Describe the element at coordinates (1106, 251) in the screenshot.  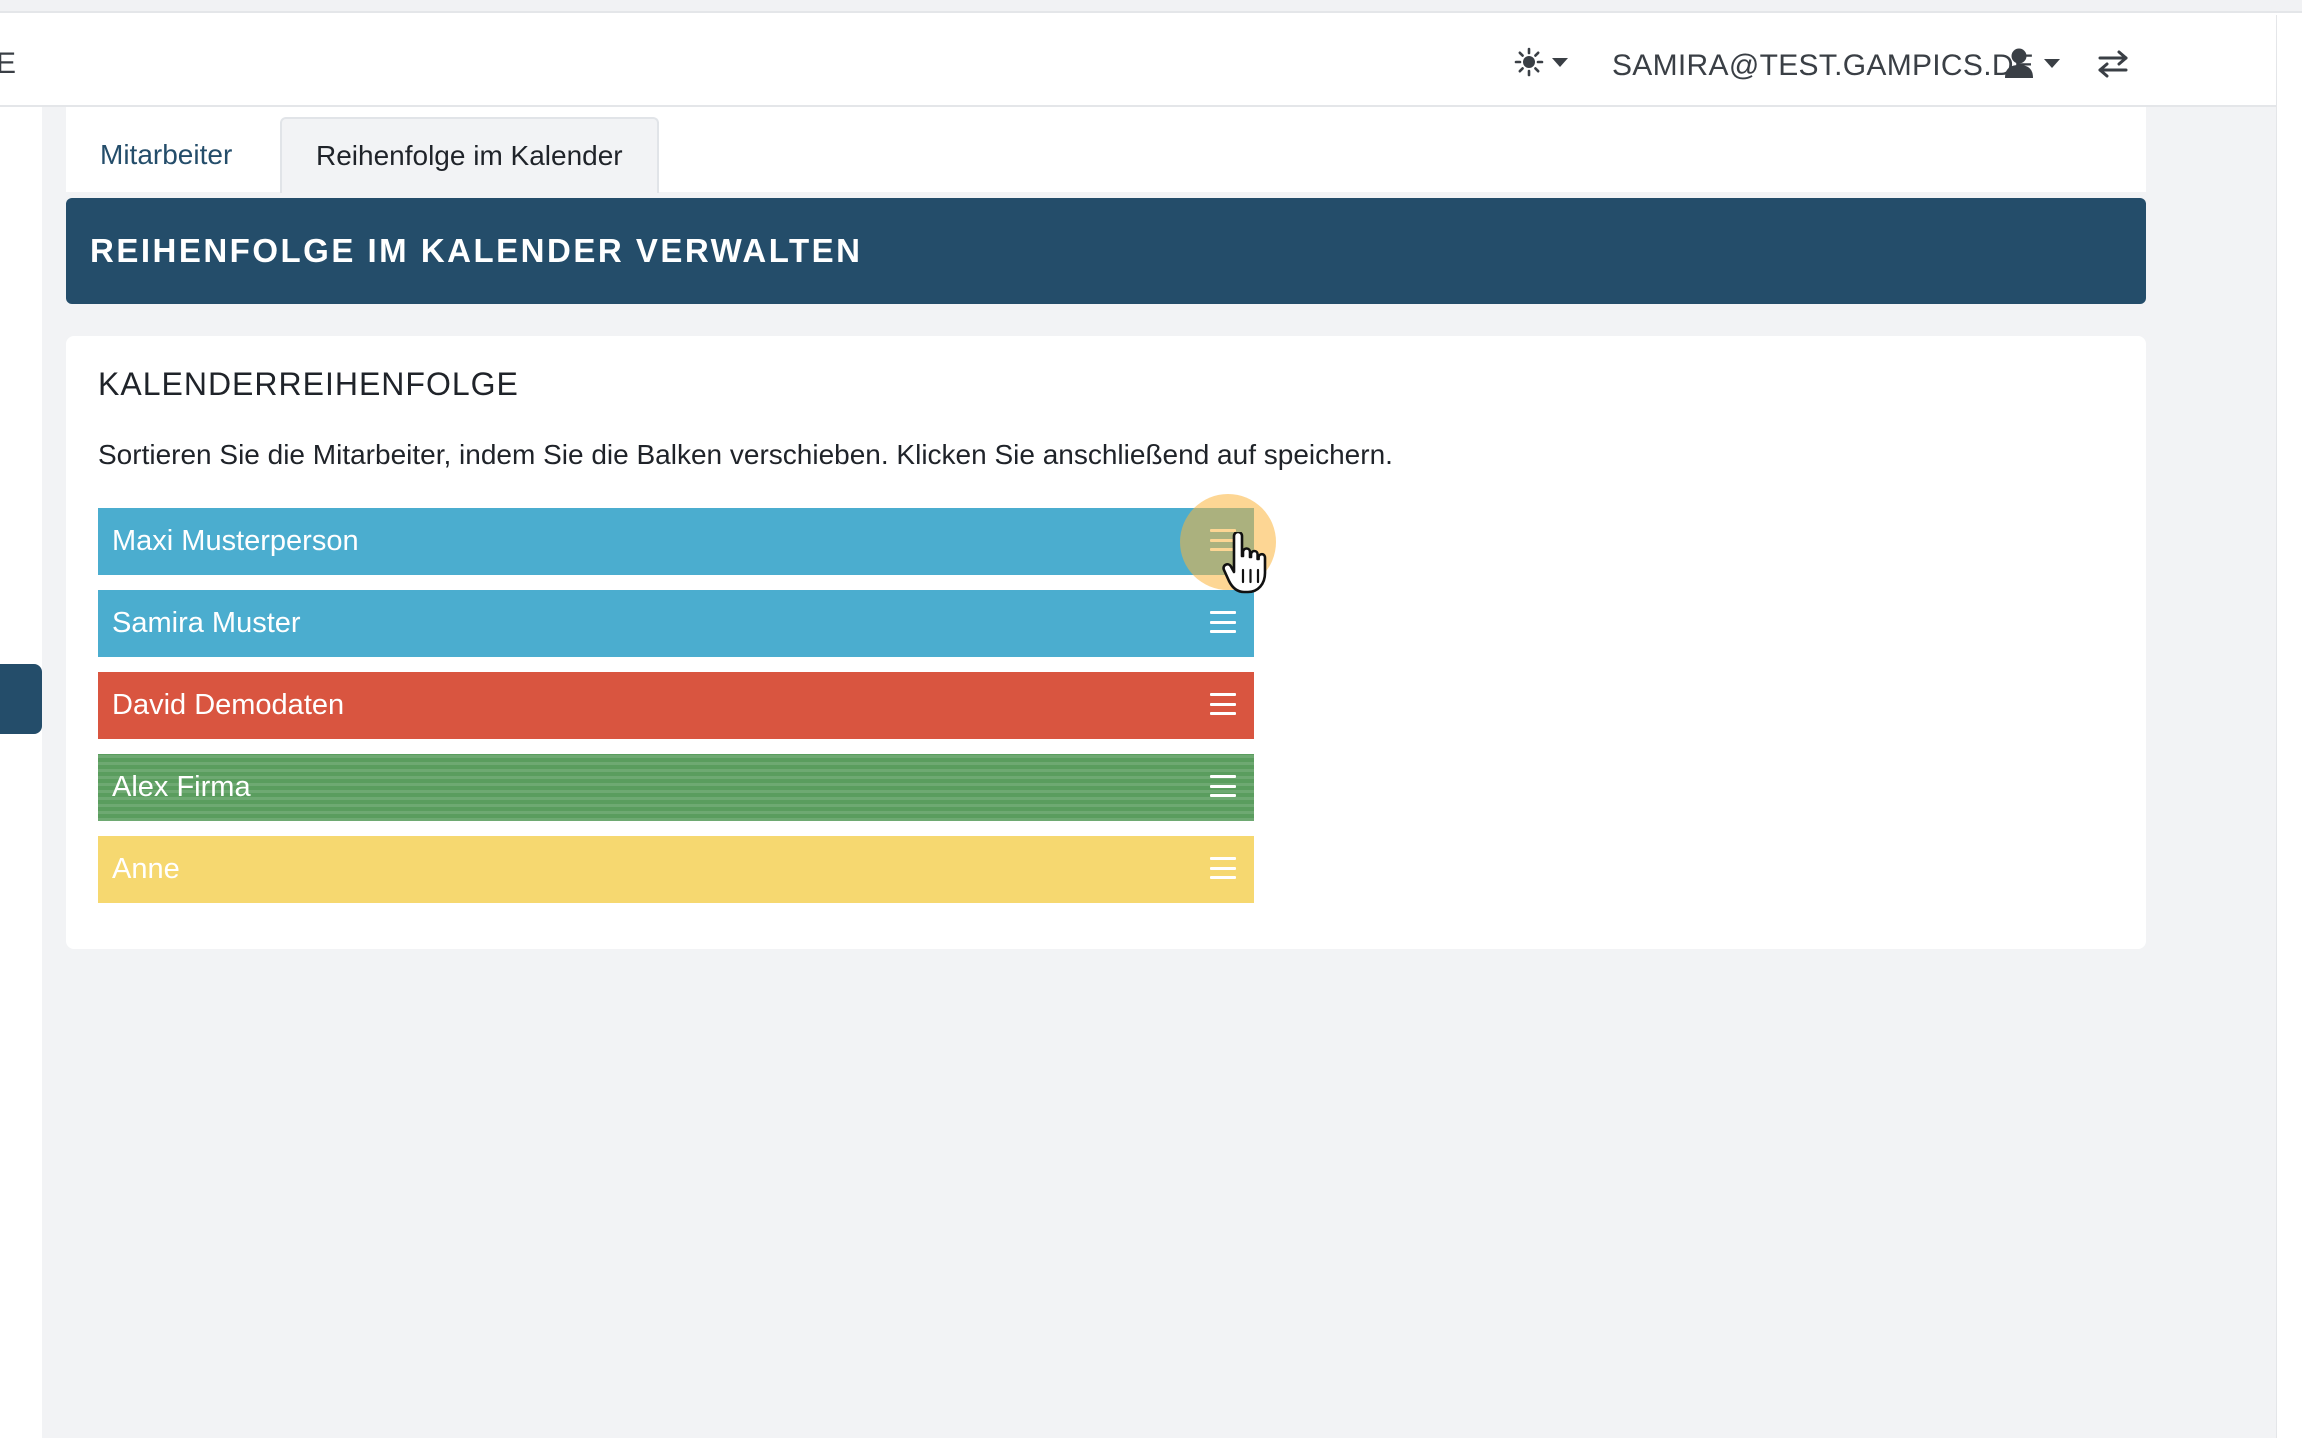
I see `page-header-banner: REIHENFOLGE IM KALENDER VERWALTEN` at that location.